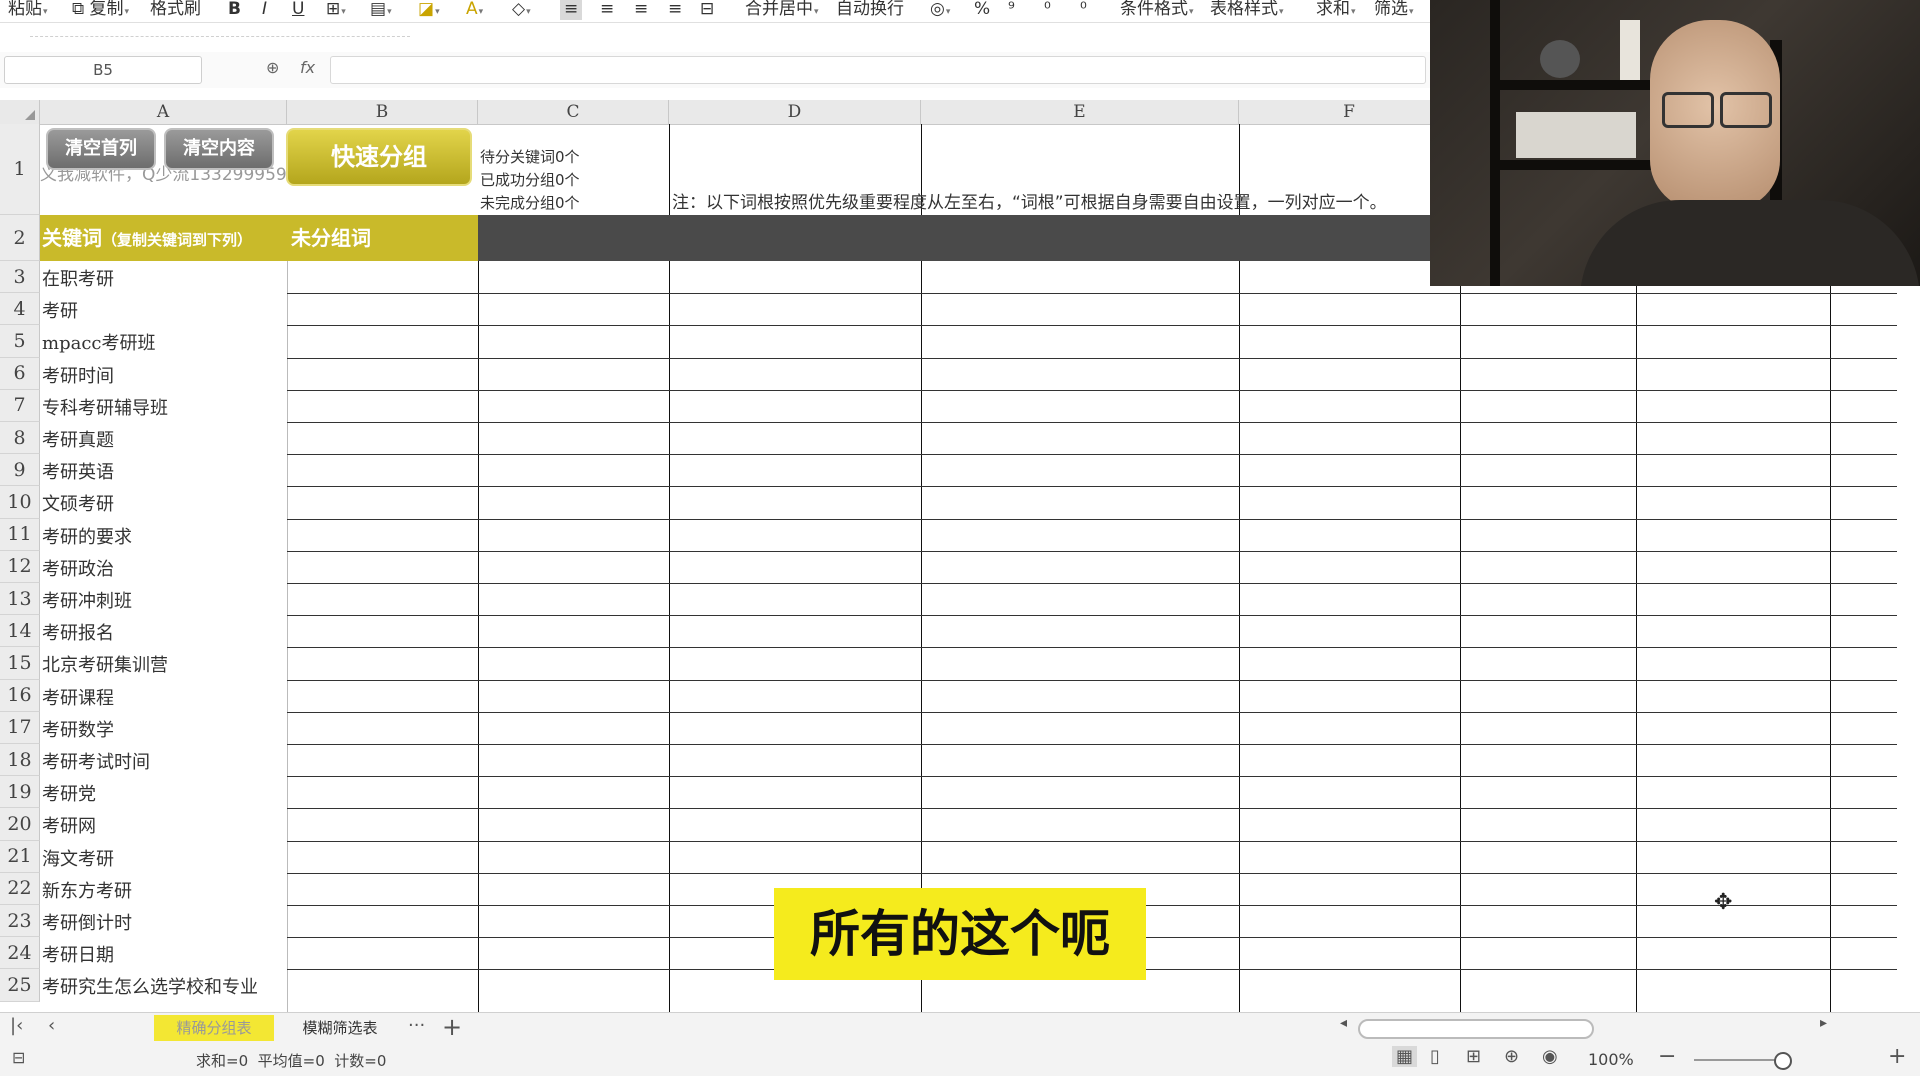  I want to click on row-header: 11, so click(20, 534).